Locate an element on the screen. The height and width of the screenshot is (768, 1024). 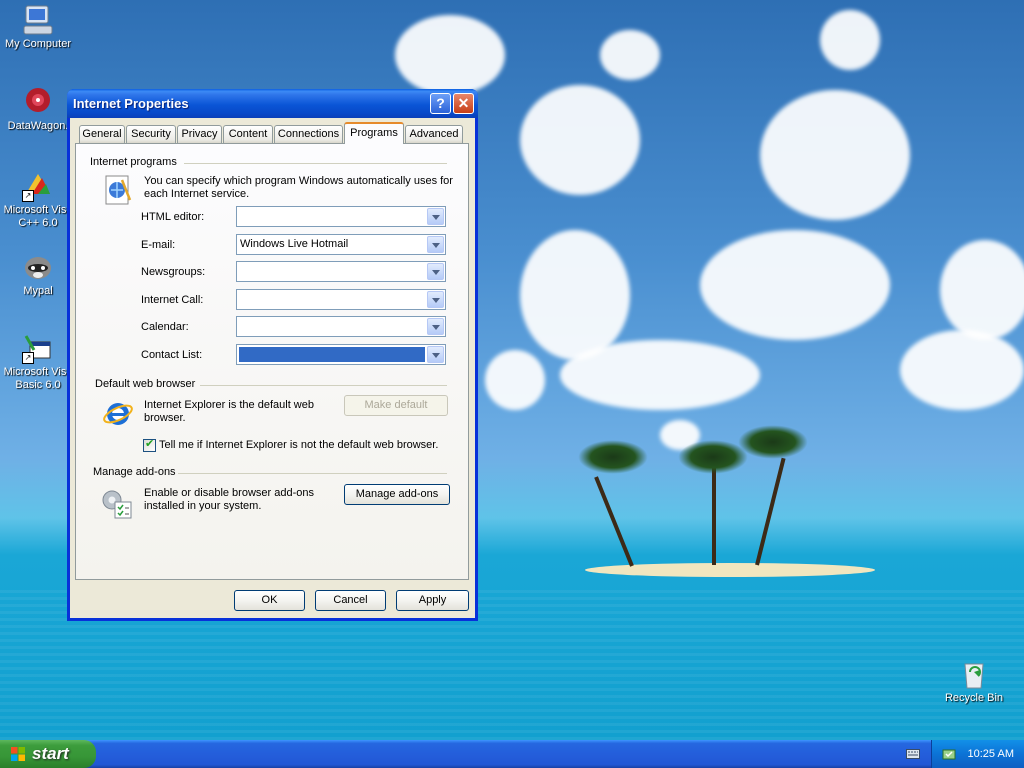
start-button: start is located at coordinates (48, 754).